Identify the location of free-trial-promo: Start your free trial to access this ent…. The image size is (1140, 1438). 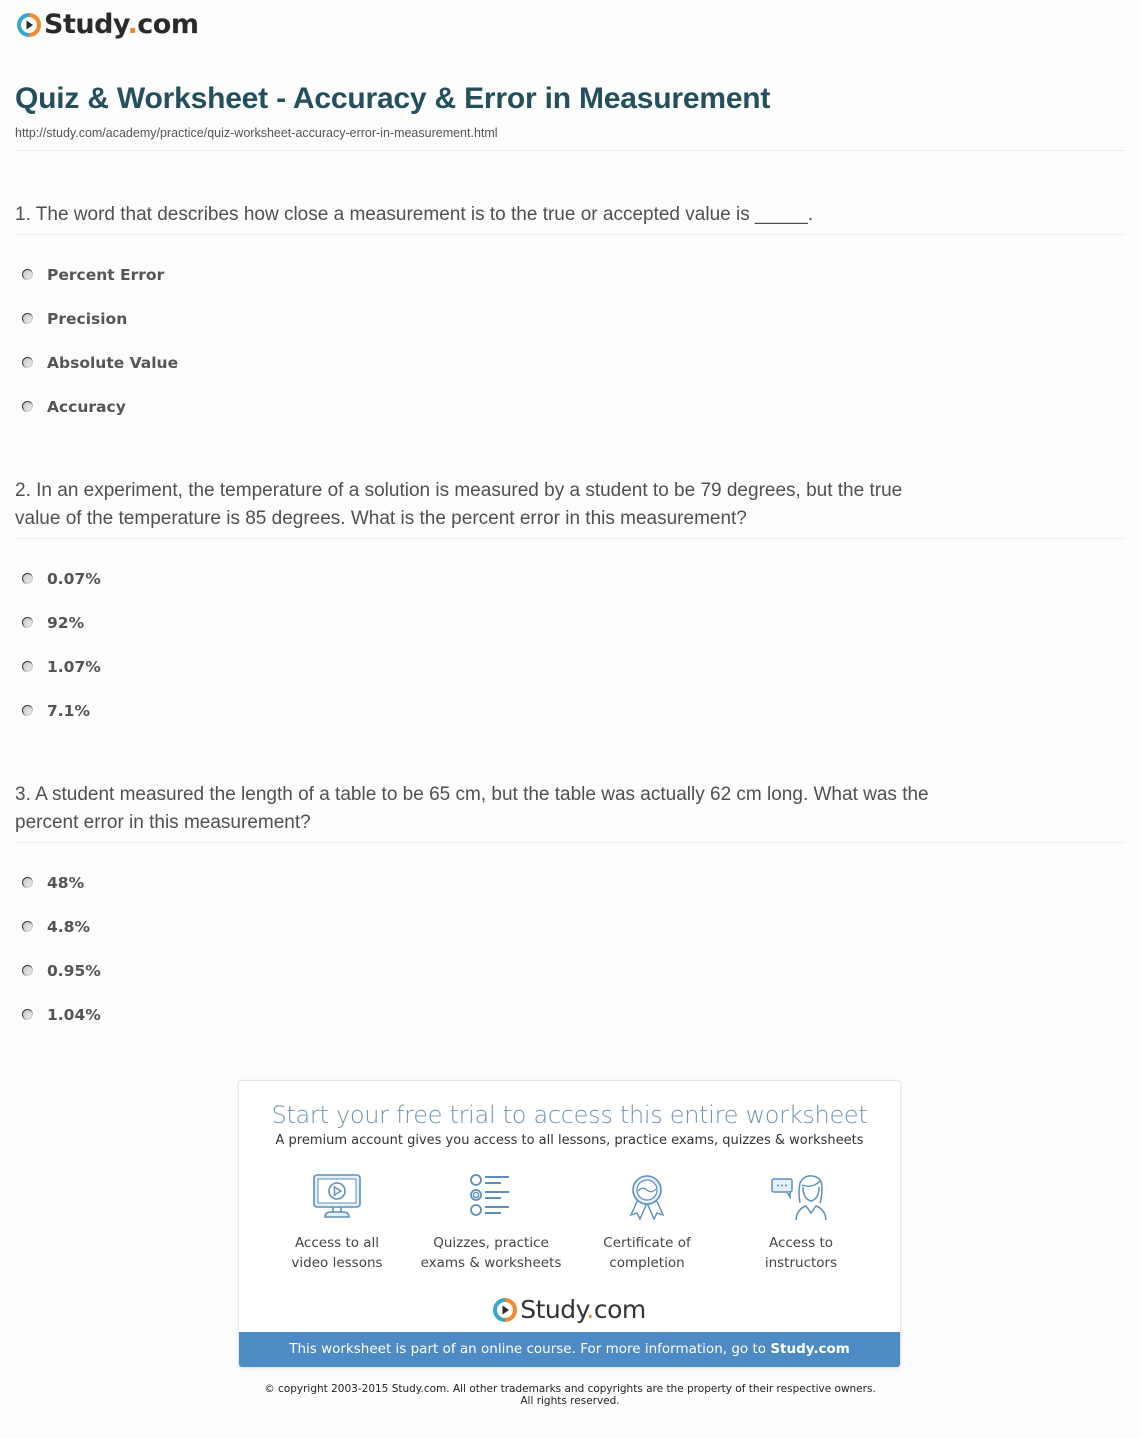
(569, 1224).